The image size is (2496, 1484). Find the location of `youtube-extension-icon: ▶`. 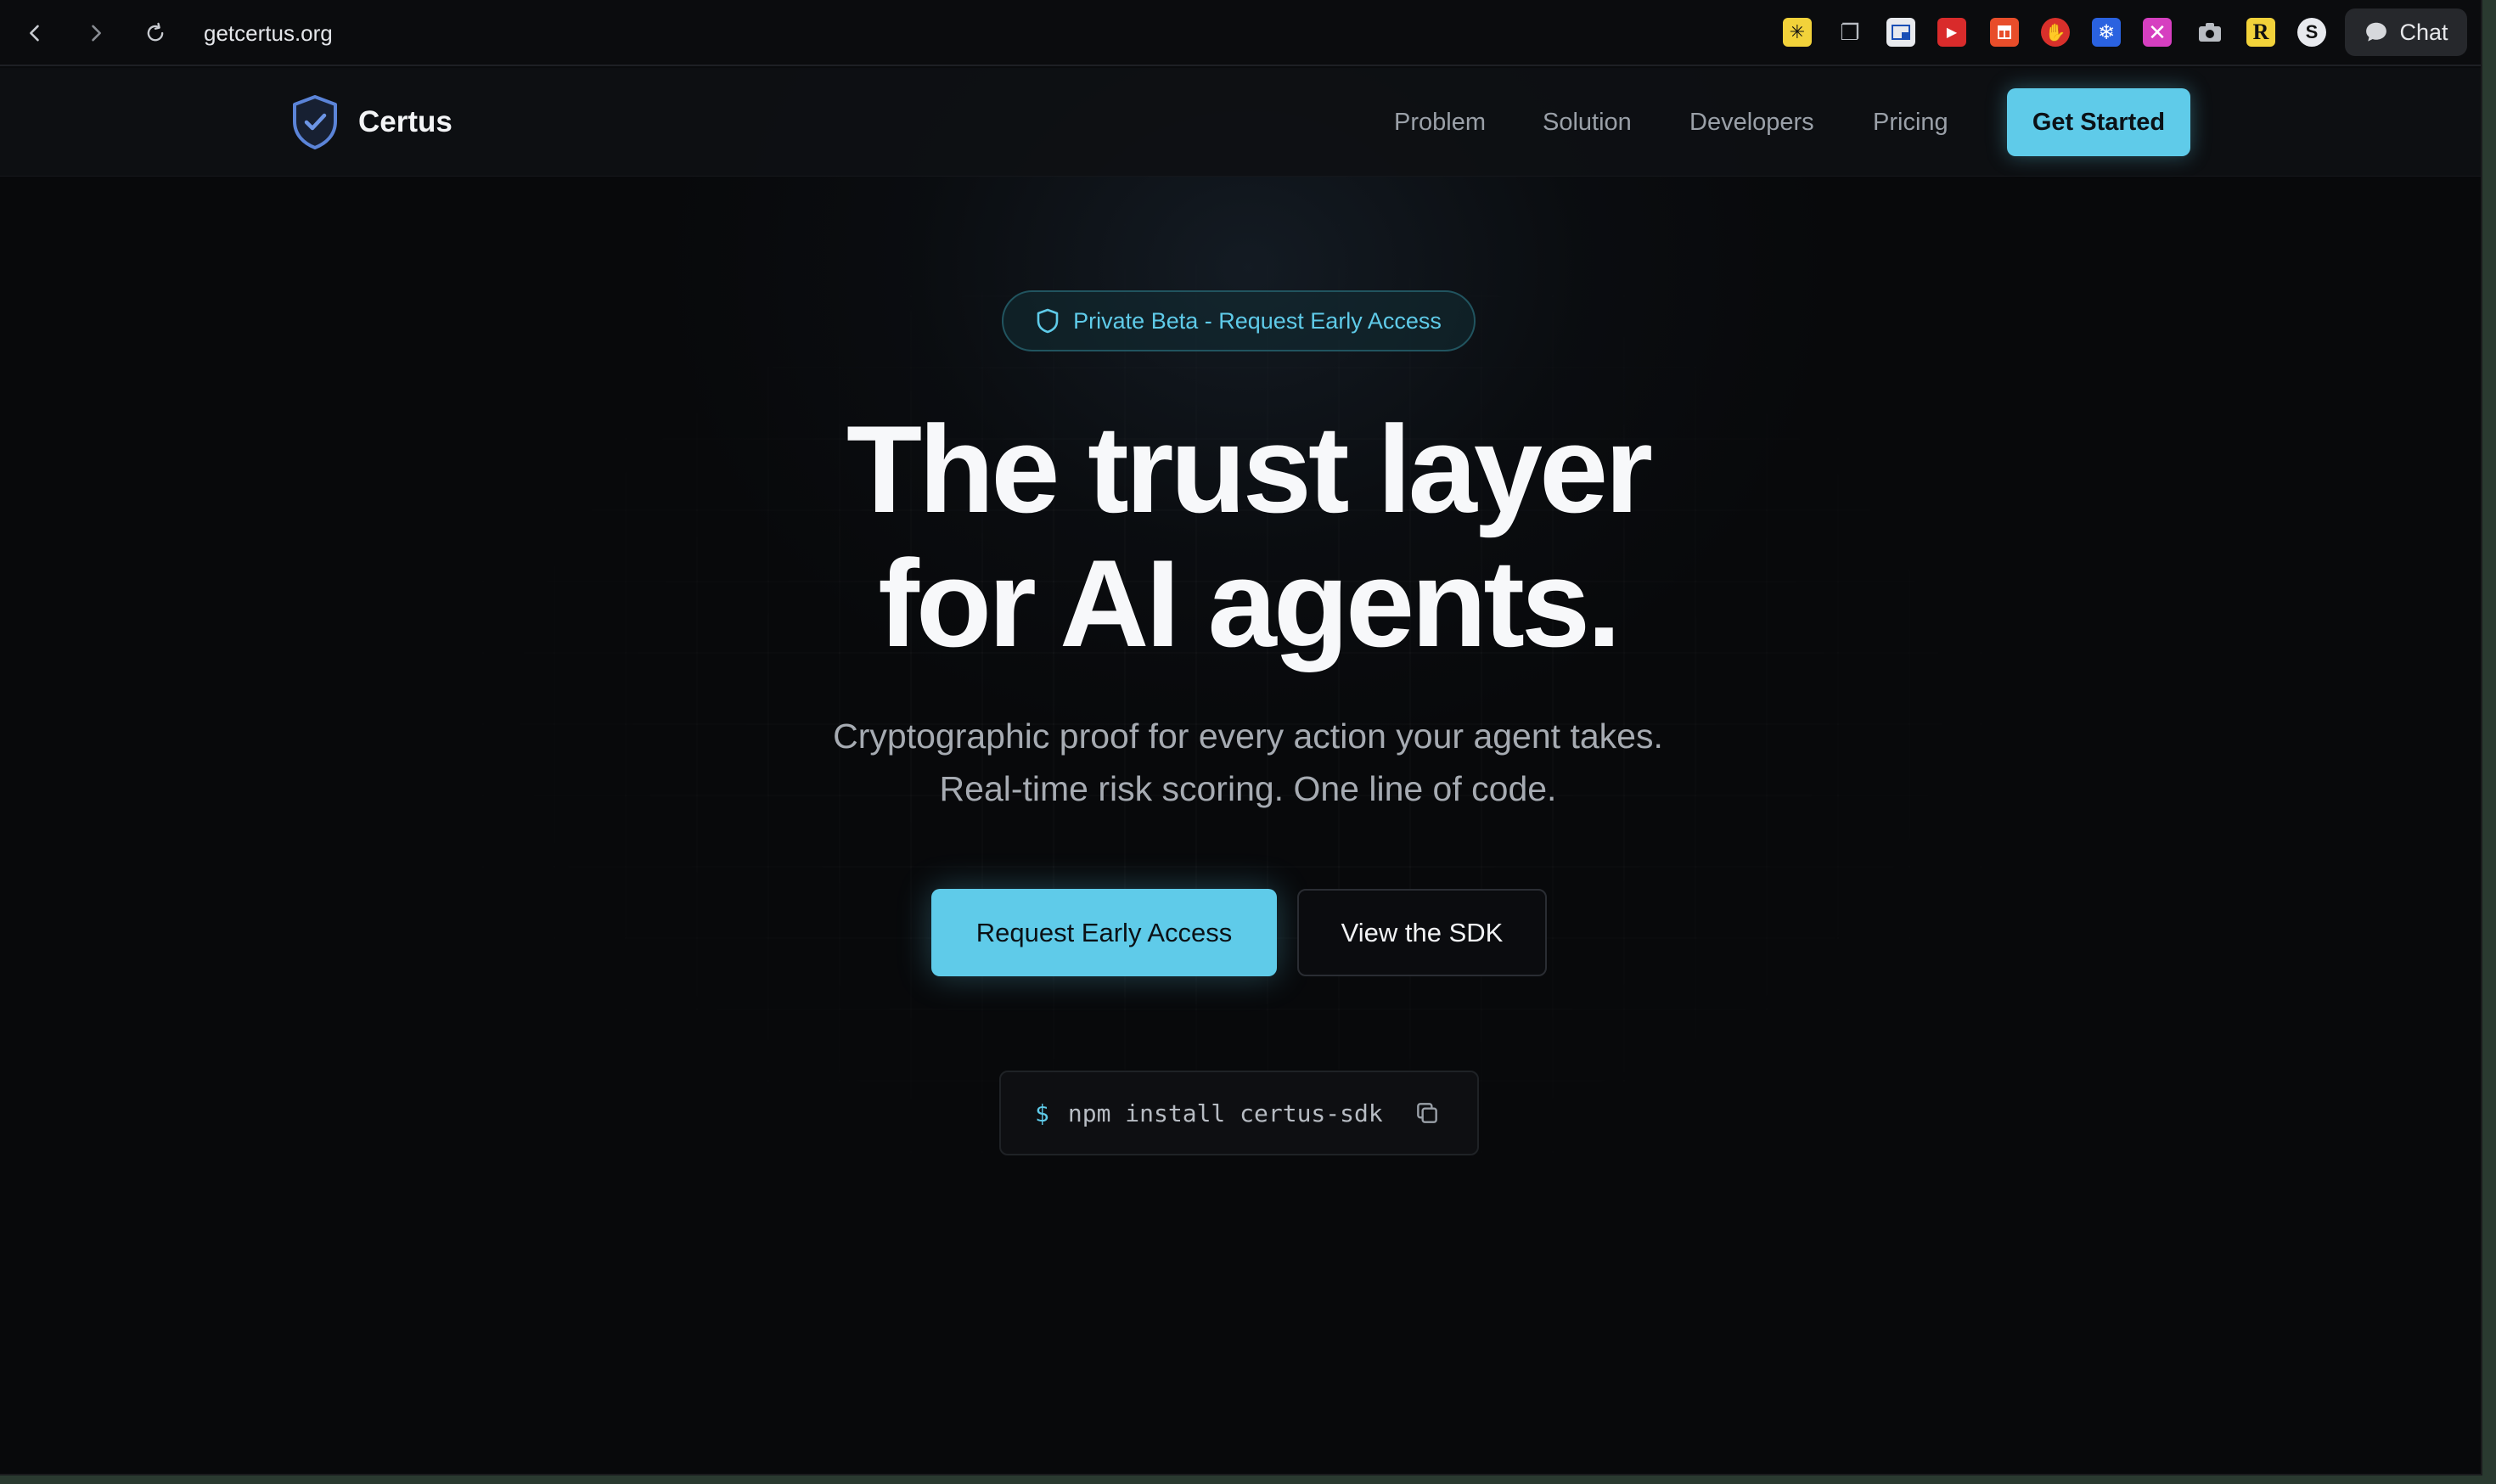

youtube-extension-icon: ▶ is located at coordinates (1951, 32).